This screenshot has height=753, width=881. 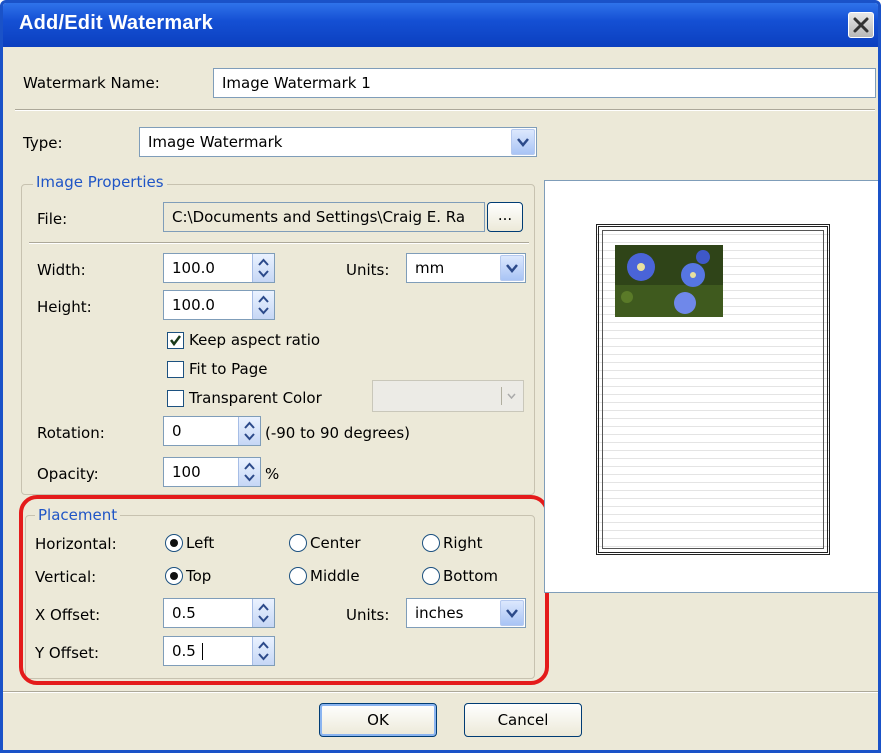 I want to click on image-properties-legend: Image Properties, so click(x=100, y=182).